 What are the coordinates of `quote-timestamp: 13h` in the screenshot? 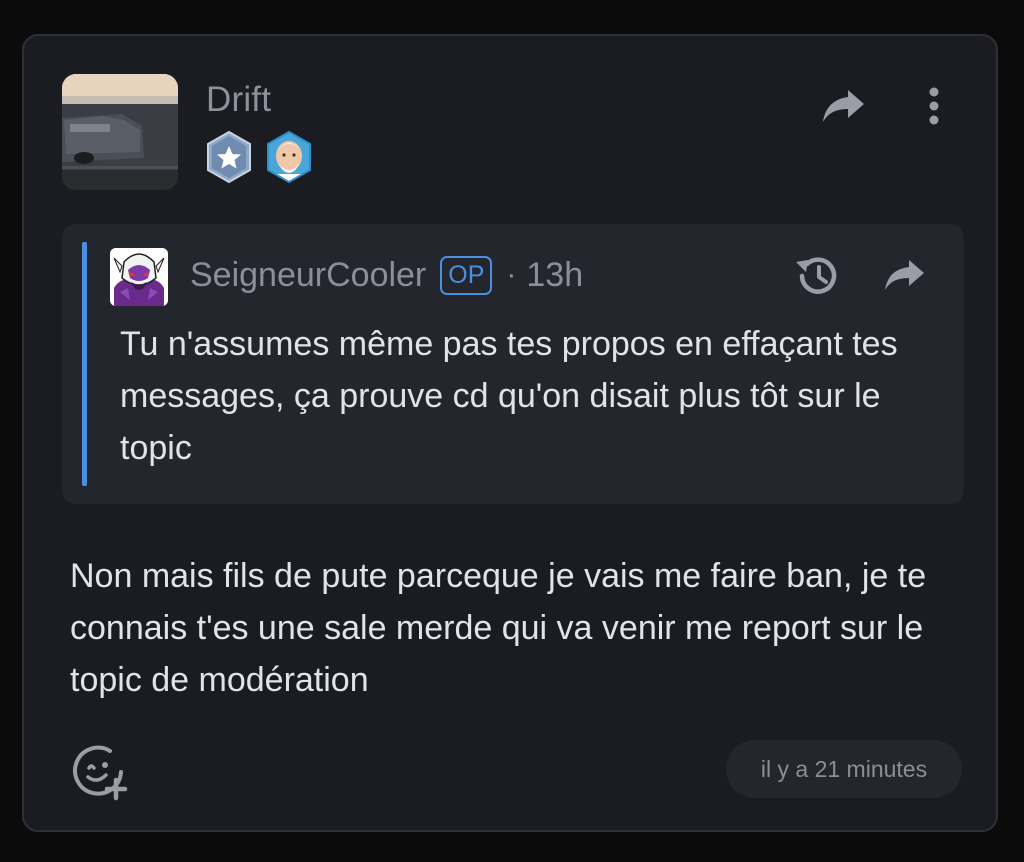 It's located at (555, 274).